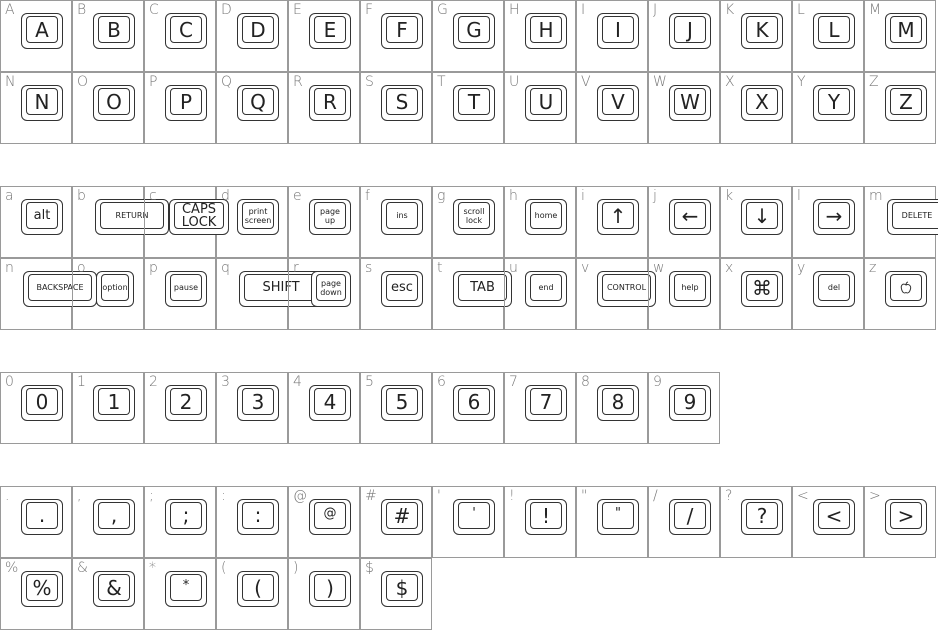 The width and height of the screenshot is (938, 633). Describe the element at coordinates (258, 29) in the screenshot. I see `key-label: D` at that location.